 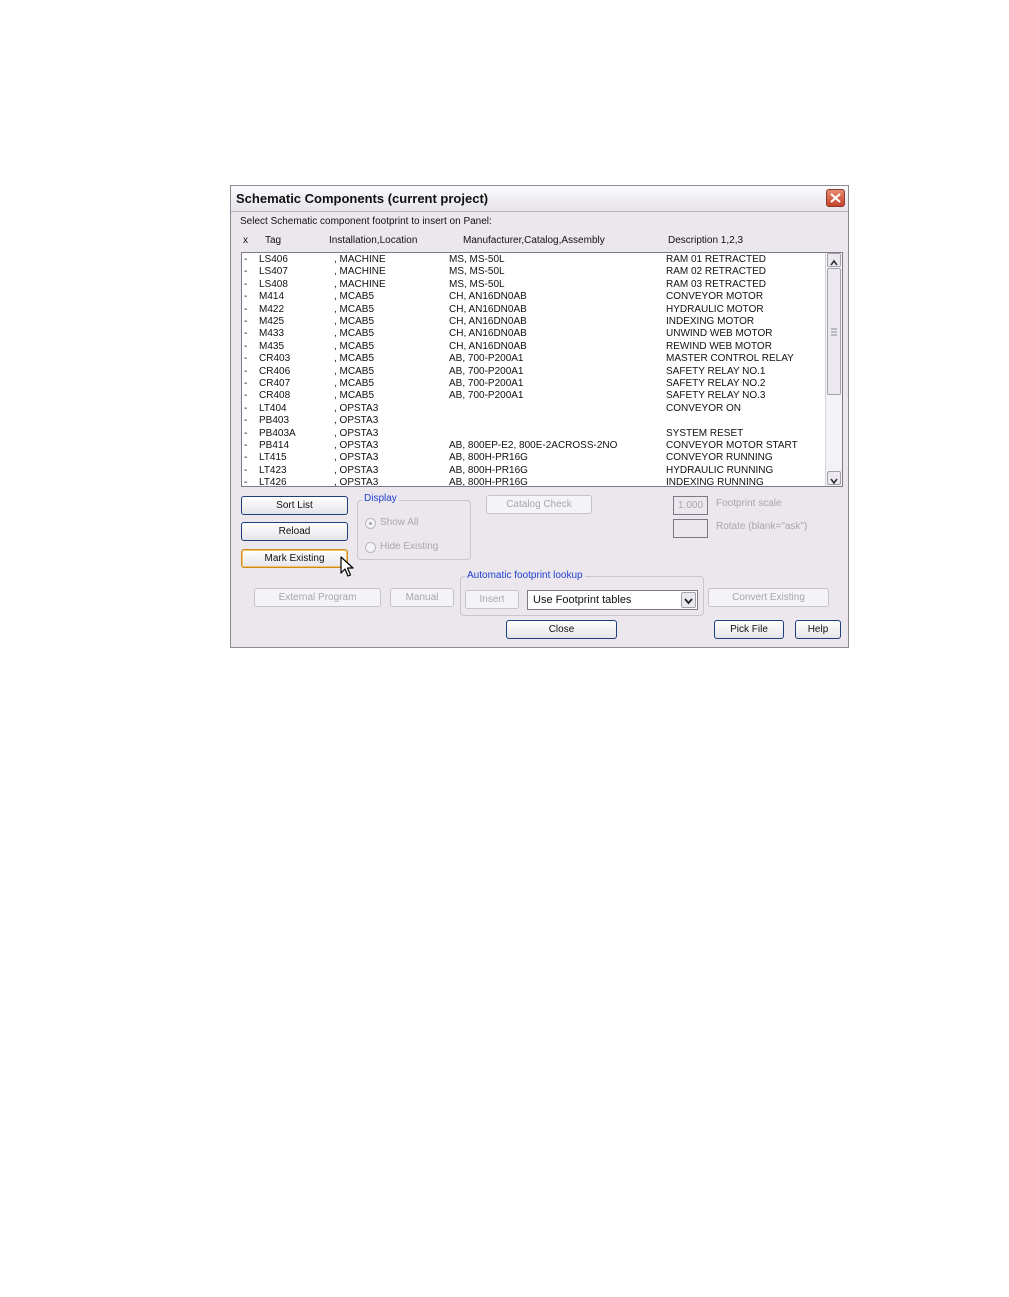 What do you see at coordinates (690, 528) in the screenshot?
I see `rotate-input` at bounding box center [690, 528].